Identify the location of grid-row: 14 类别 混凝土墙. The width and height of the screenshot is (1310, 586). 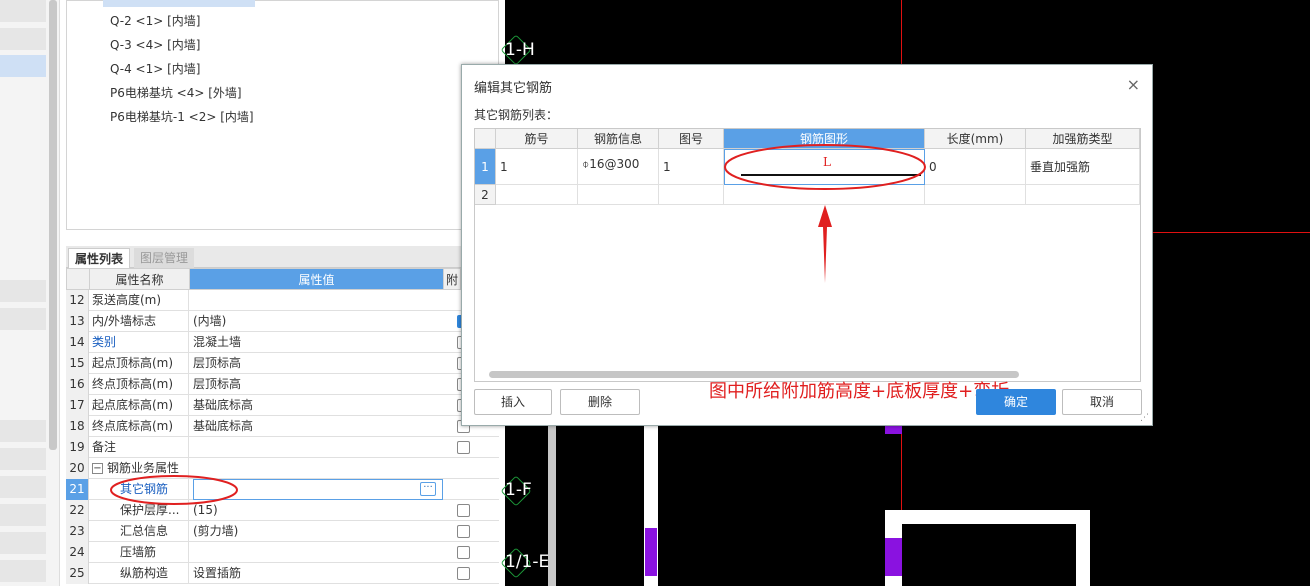
(282, 342).